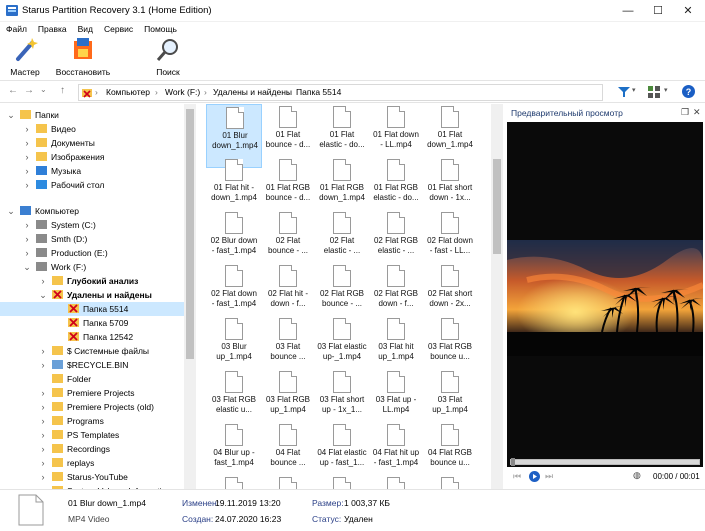 Image resolution: width=705 pixels, height=531 pixels. Describe the element at coordinates (534, 476) in the screenshot. I see `play-icon` at that location.